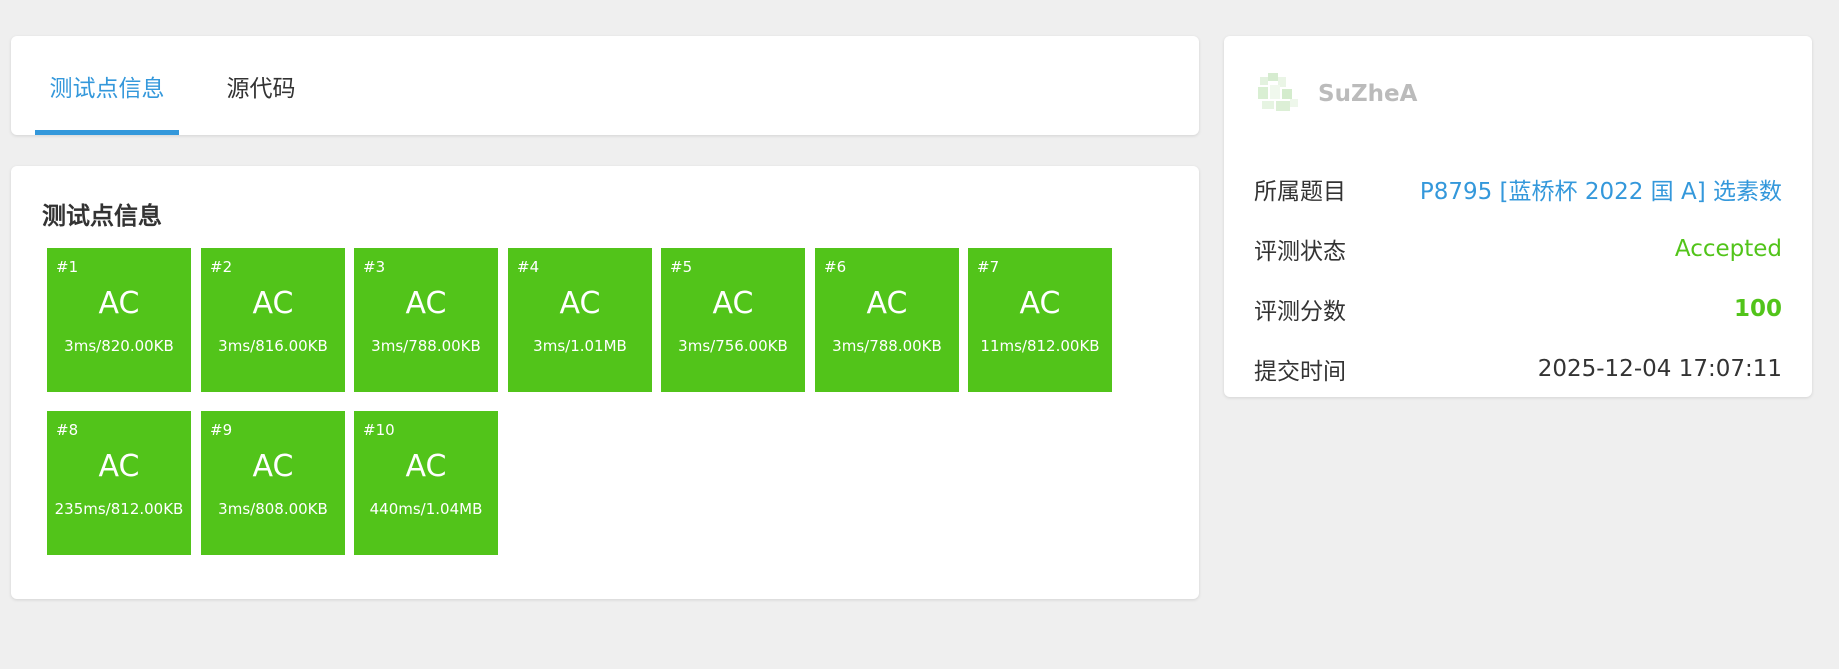  I want to click on submit-time-row: 提交时间 2025-12-04 17:07:11, so click(1518, 369).